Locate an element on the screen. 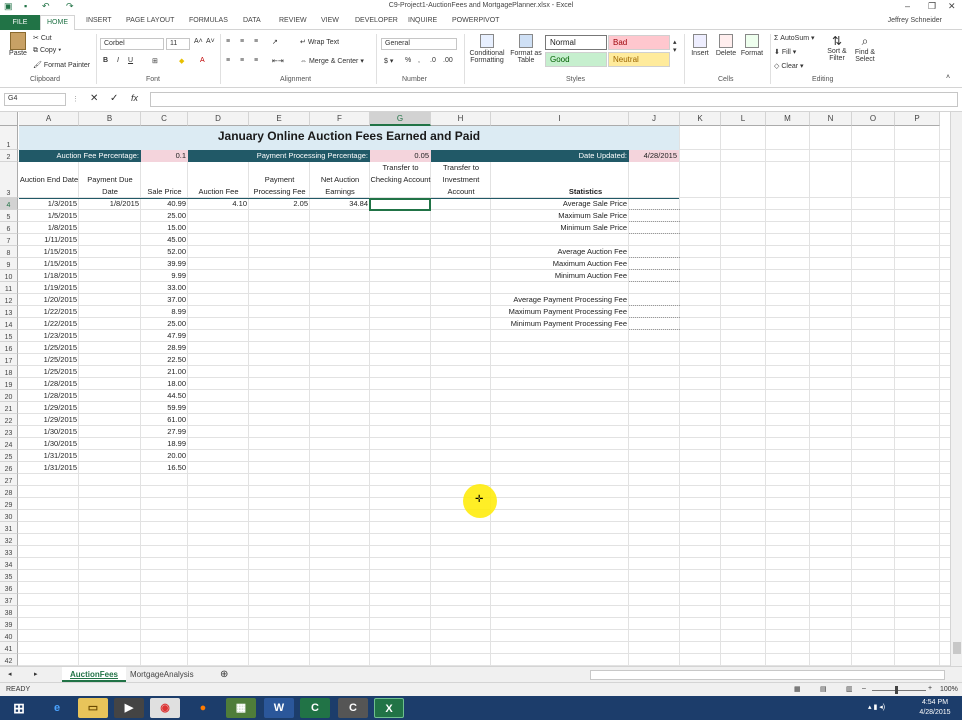  cell-a16: 1/25/2015 is located at coordinates (49, 348).